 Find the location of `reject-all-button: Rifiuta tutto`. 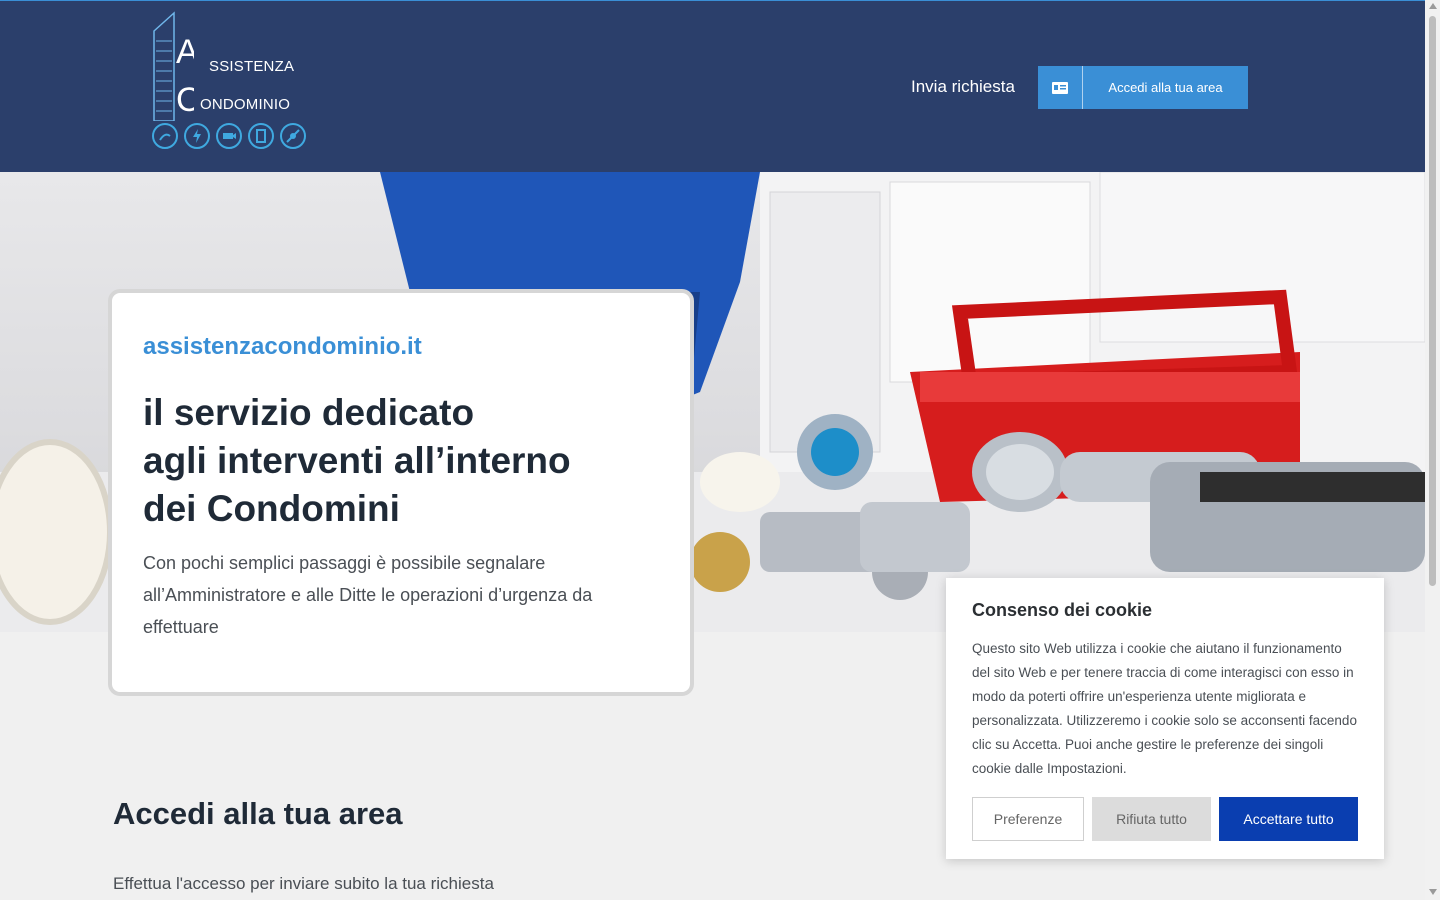

reject-all-button: Rifiuta tutto is located at coordinates (1151, 819).